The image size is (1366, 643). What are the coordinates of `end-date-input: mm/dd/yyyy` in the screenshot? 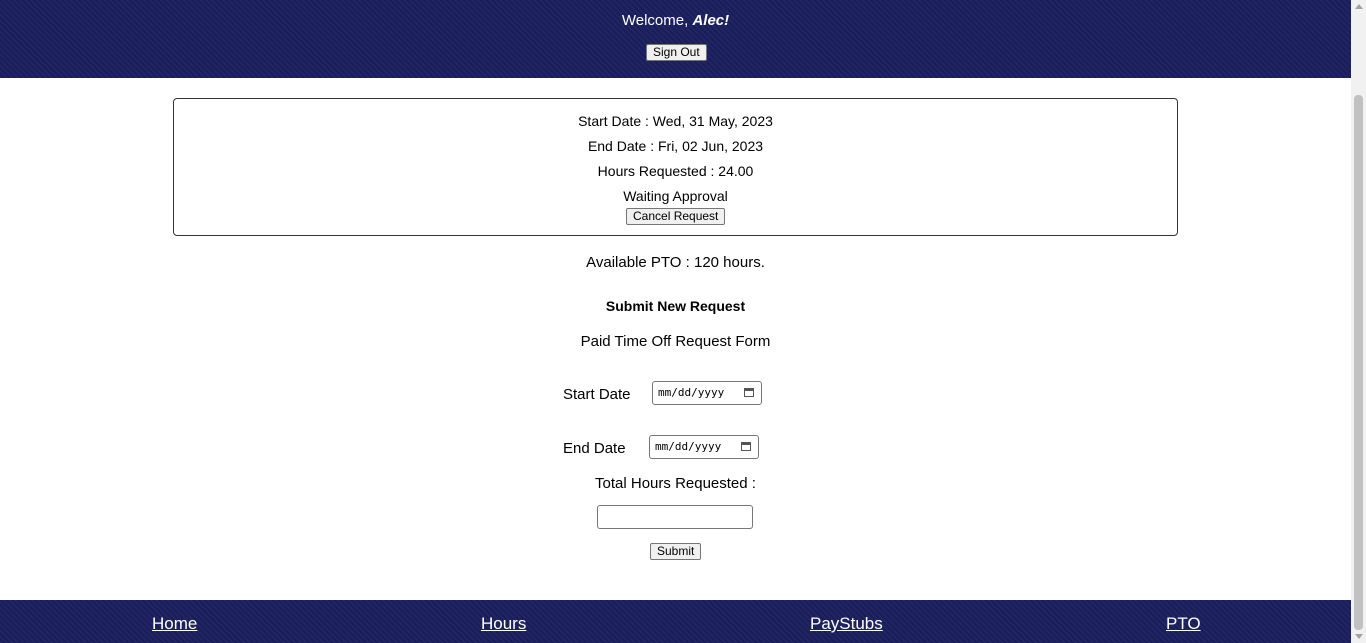 It's located at (704, 447).